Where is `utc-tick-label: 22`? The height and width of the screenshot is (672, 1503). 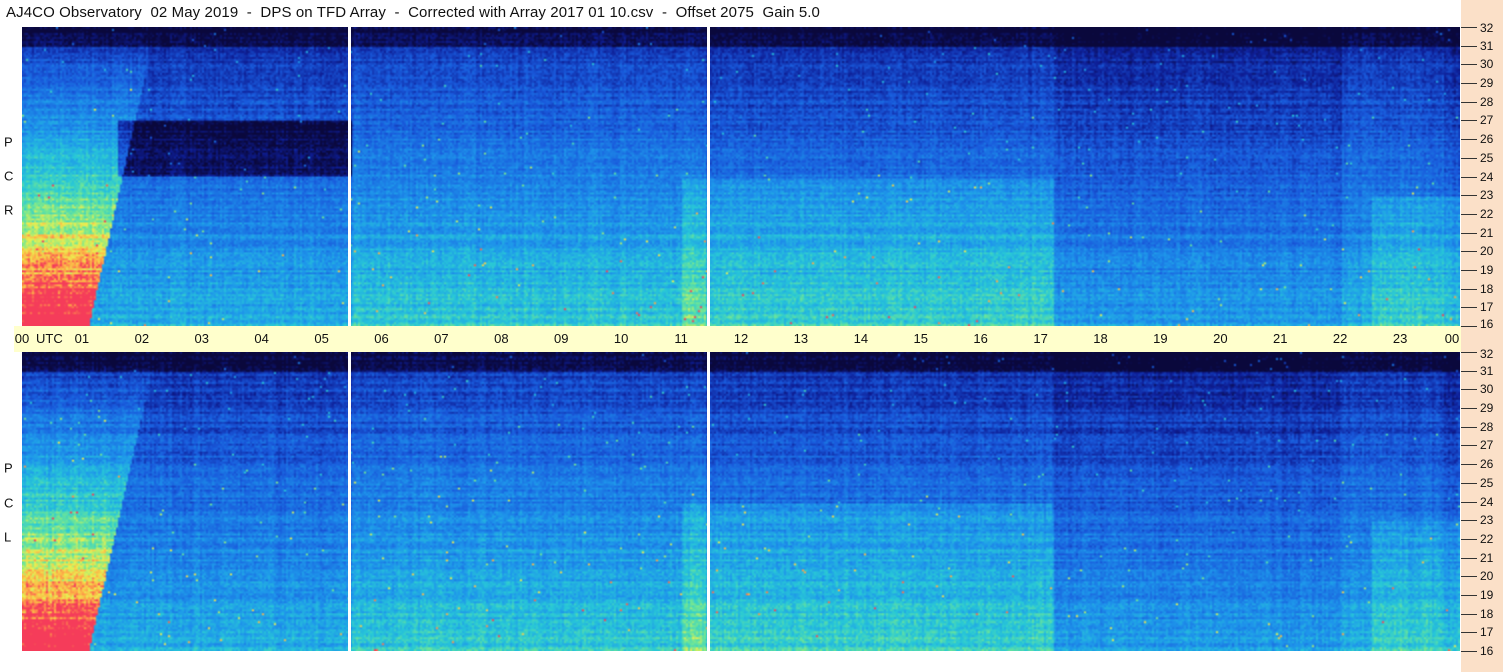
utc-tick-label: 22 is located at coordinates (1340, 338).